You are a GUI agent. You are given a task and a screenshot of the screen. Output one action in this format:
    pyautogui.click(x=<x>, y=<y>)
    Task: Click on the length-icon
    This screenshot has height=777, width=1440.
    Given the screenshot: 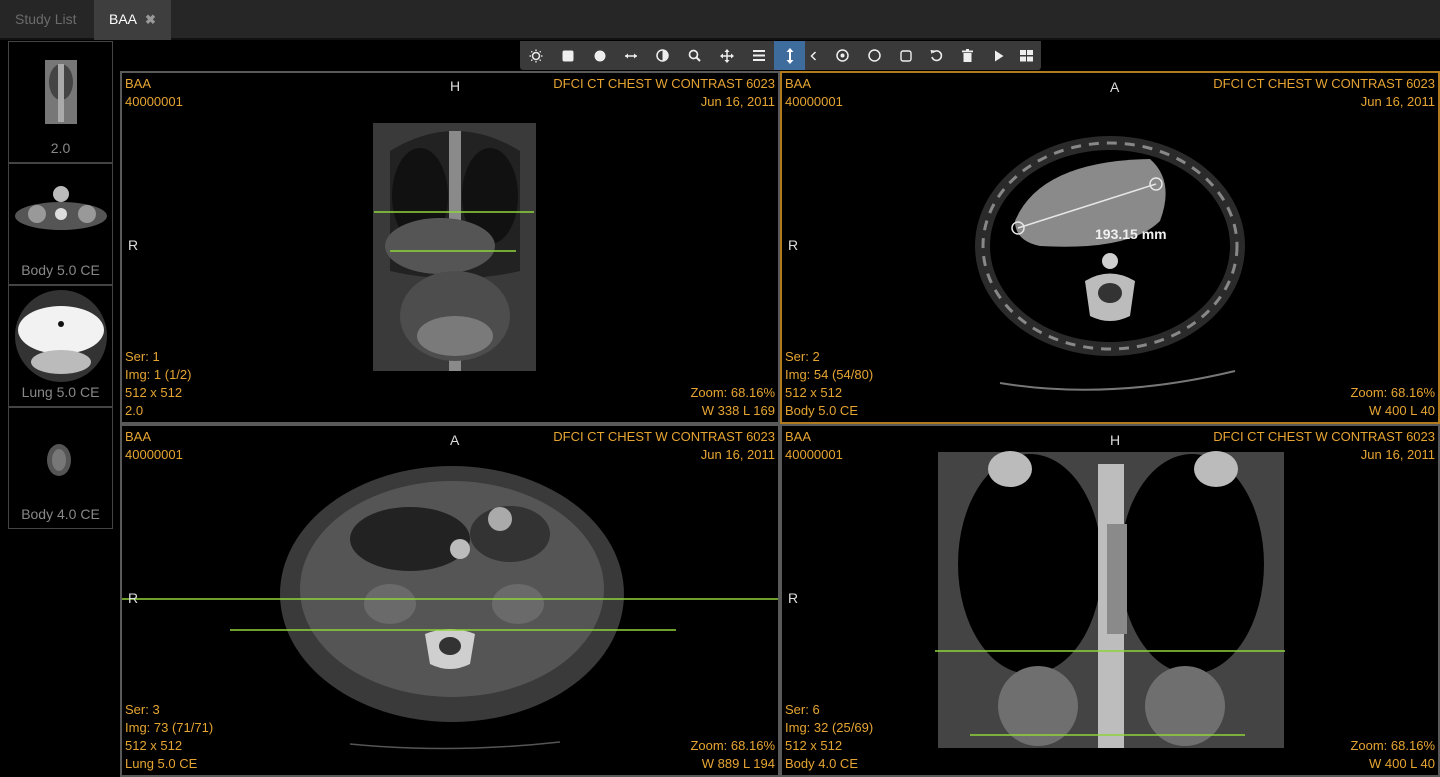 What is the action you would take?
    pyautogui.click(x=630, y=55)
    